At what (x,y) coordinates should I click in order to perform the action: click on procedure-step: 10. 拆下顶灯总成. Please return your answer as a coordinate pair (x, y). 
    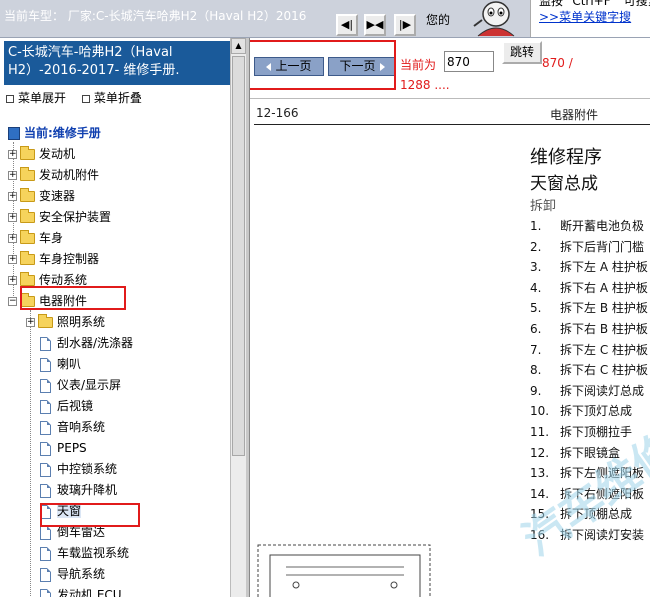
    Looking at the image, I should click on (581, 410).